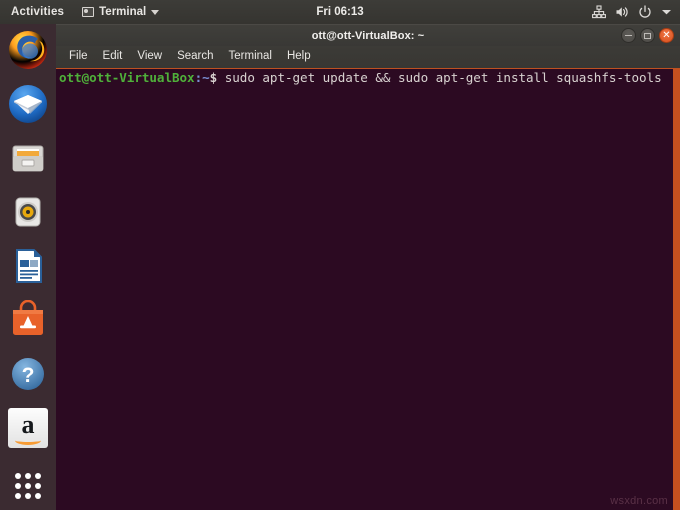 Image resolution: width=680 pixels, height=510 pixels. I want to click on launcher-item-amazon: a, so click(28, 428).